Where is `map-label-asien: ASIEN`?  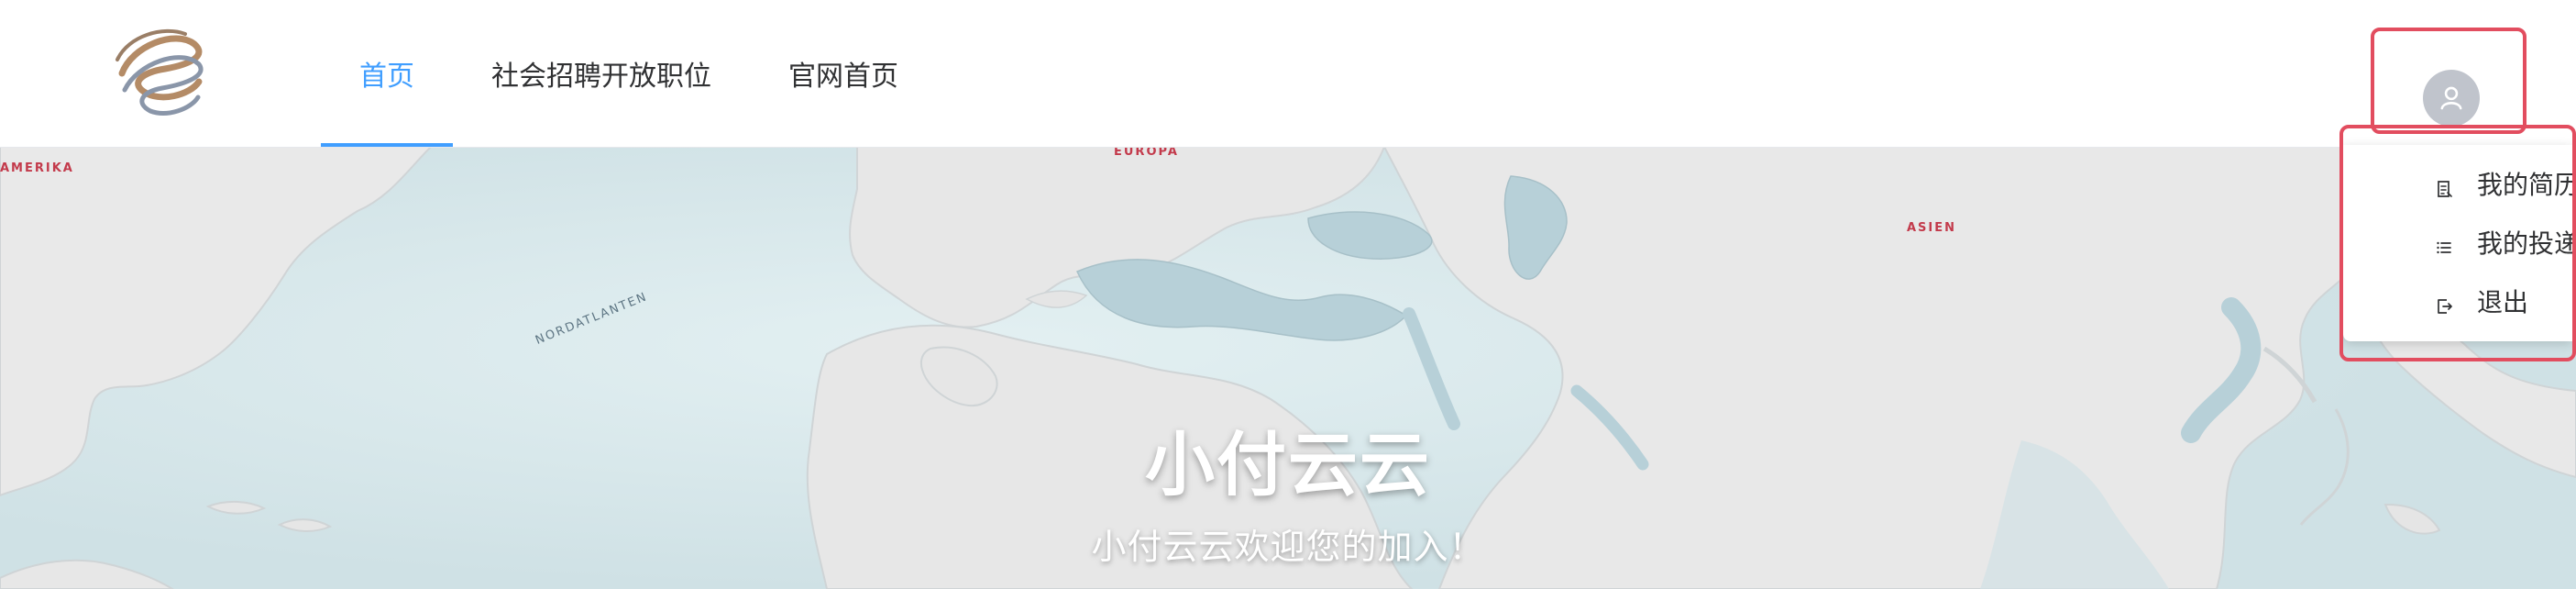 map-label-asien: ASIEN is located at coordinates (1932, 228).